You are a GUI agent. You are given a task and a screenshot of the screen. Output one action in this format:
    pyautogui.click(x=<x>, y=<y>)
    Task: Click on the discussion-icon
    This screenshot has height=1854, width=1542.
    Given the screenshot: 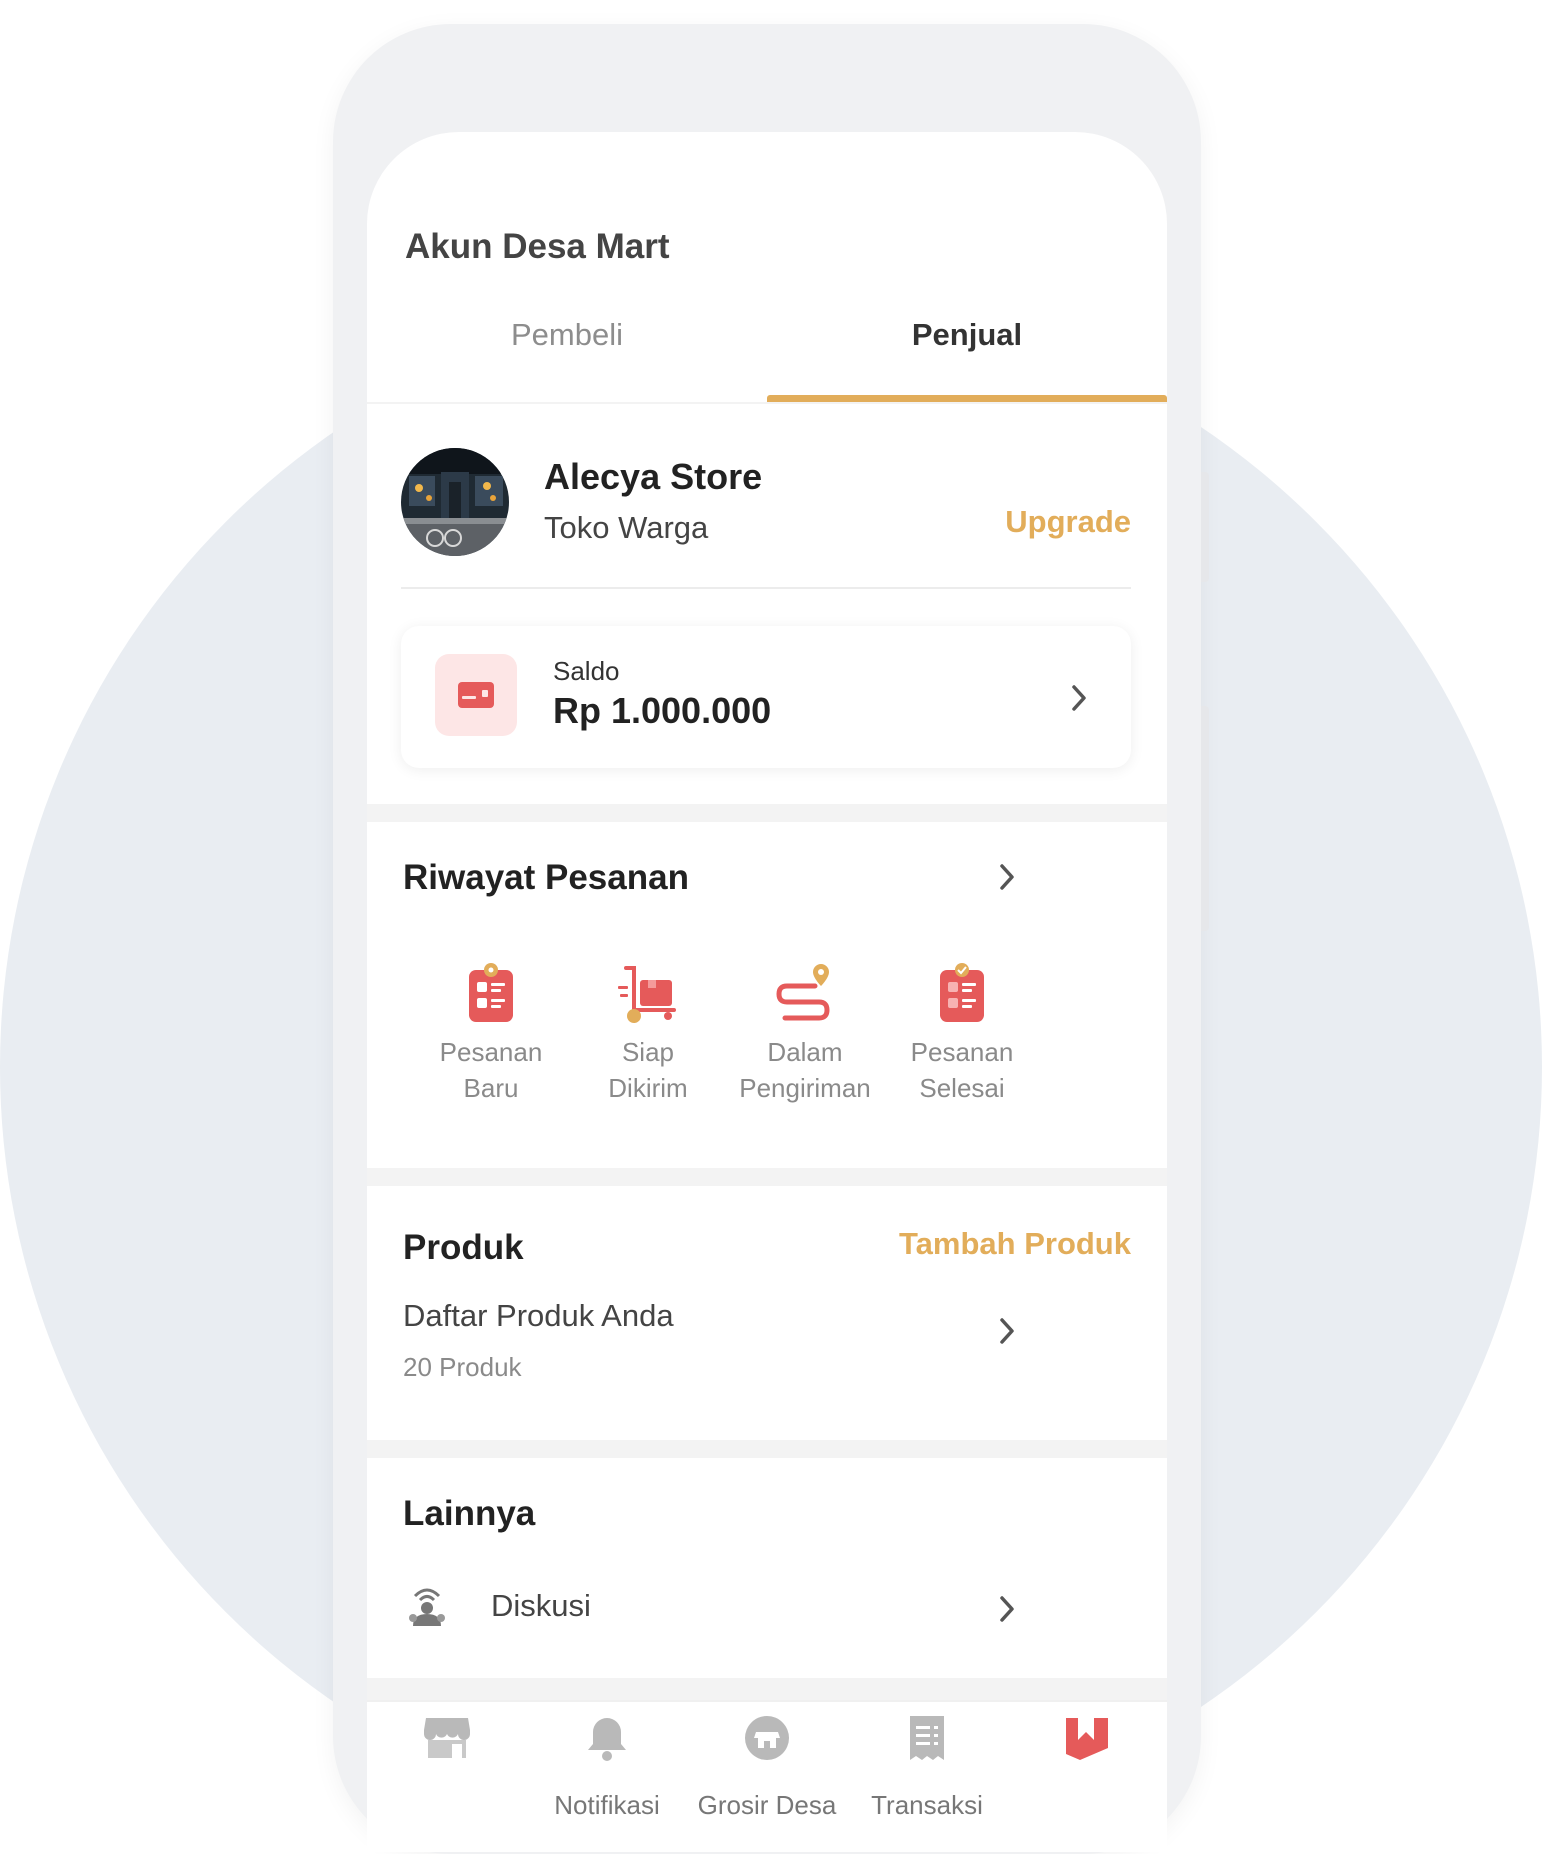 What is the action you would take?
    pyautogui.click(x=427, y=1607)
    